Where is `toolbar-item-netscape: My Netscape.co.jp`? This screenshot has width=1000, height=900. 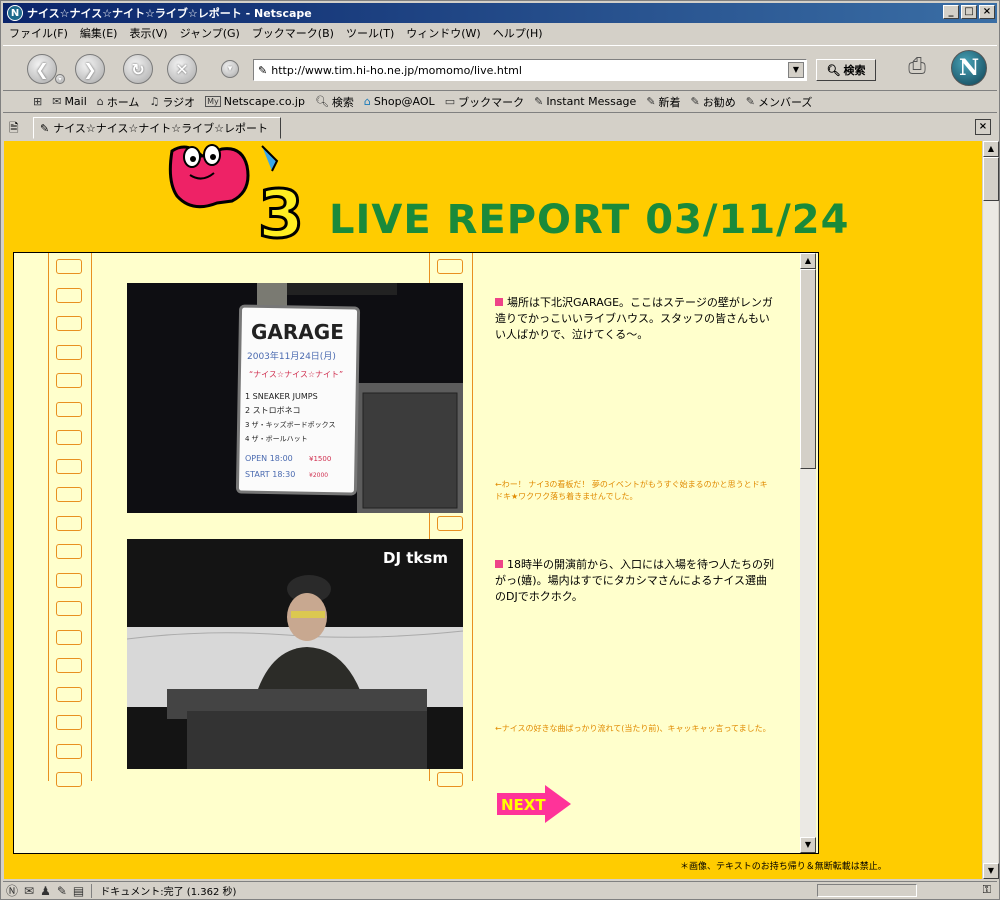 toolbar-item-netscape: My Netscape.co.jp is located at coordinates (255, 101).